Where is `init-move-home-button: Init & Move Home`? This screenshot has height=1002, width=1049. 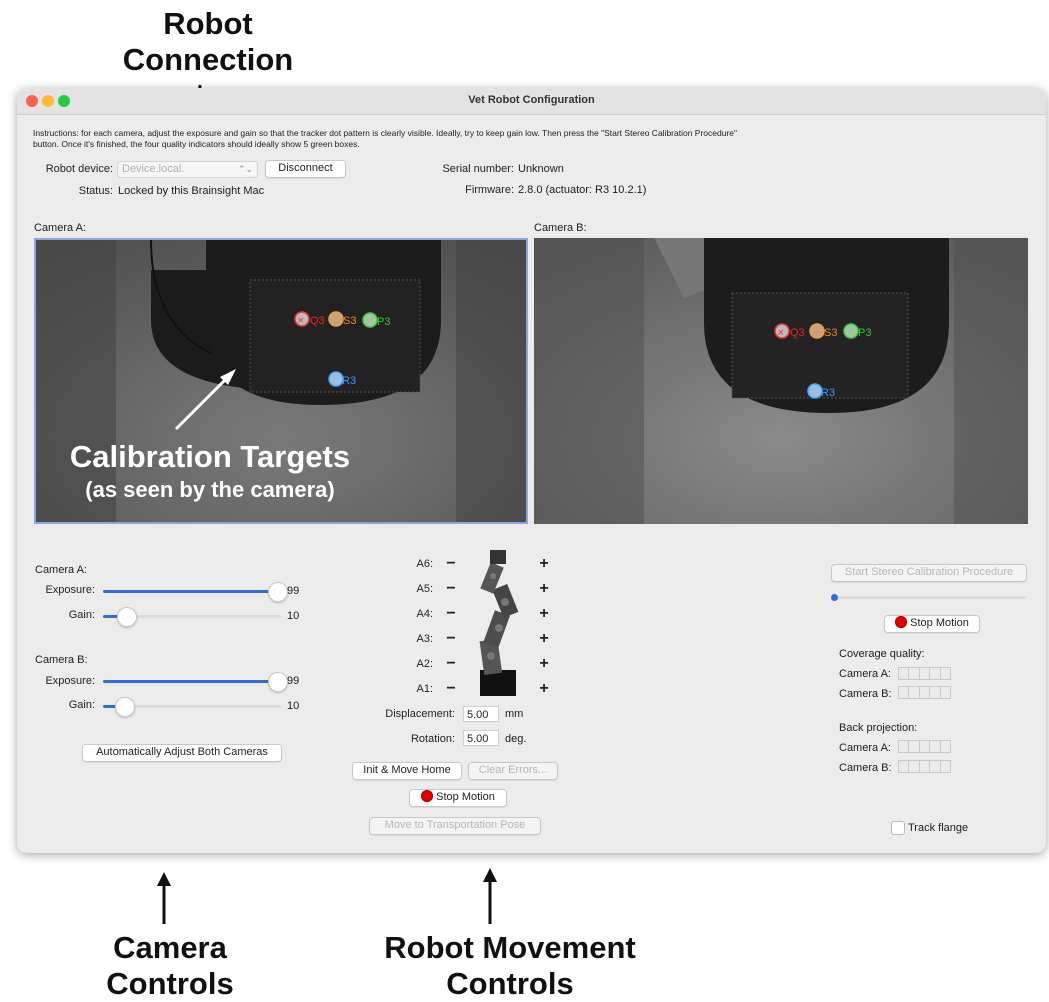 init-move-home-button: Init & Move Home is located at coordinates (407, 771).